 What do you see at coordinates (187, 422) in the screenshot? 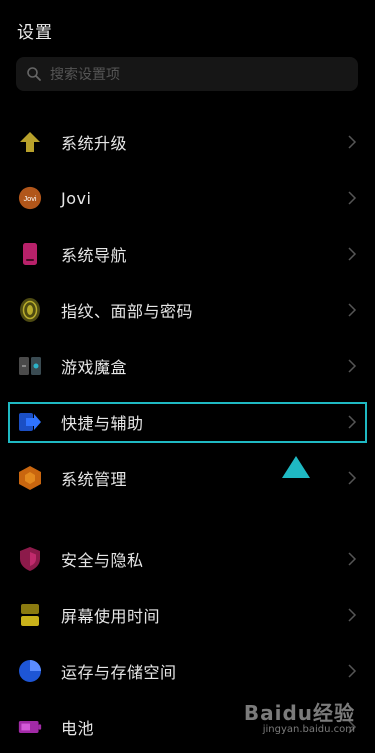
I see `highlight-box` at bounding box center [187, 422].